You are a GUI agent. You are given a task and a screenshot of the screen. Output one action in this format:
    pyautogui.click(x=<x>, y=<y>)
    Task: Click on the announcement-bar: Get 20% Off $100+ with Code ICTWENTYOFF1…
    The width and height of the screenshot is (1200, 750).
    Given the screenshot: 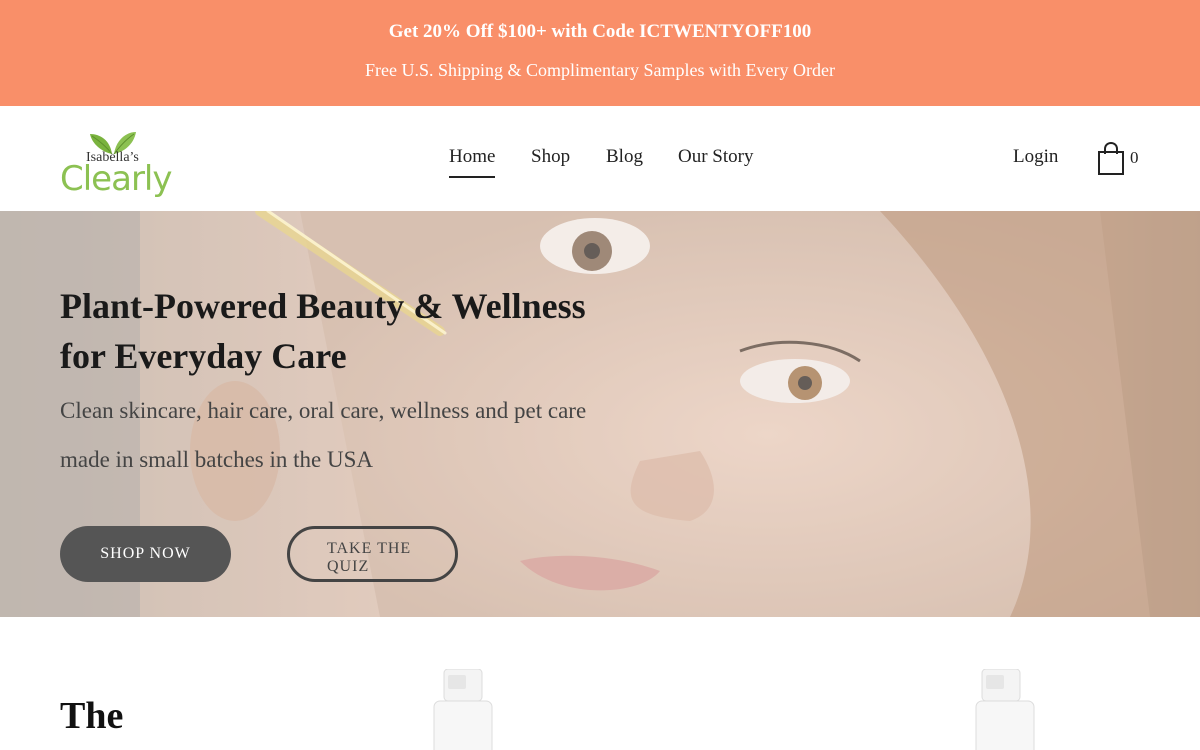 What is the action you would take?
    pyautogui.click(x=600, y=53)
    